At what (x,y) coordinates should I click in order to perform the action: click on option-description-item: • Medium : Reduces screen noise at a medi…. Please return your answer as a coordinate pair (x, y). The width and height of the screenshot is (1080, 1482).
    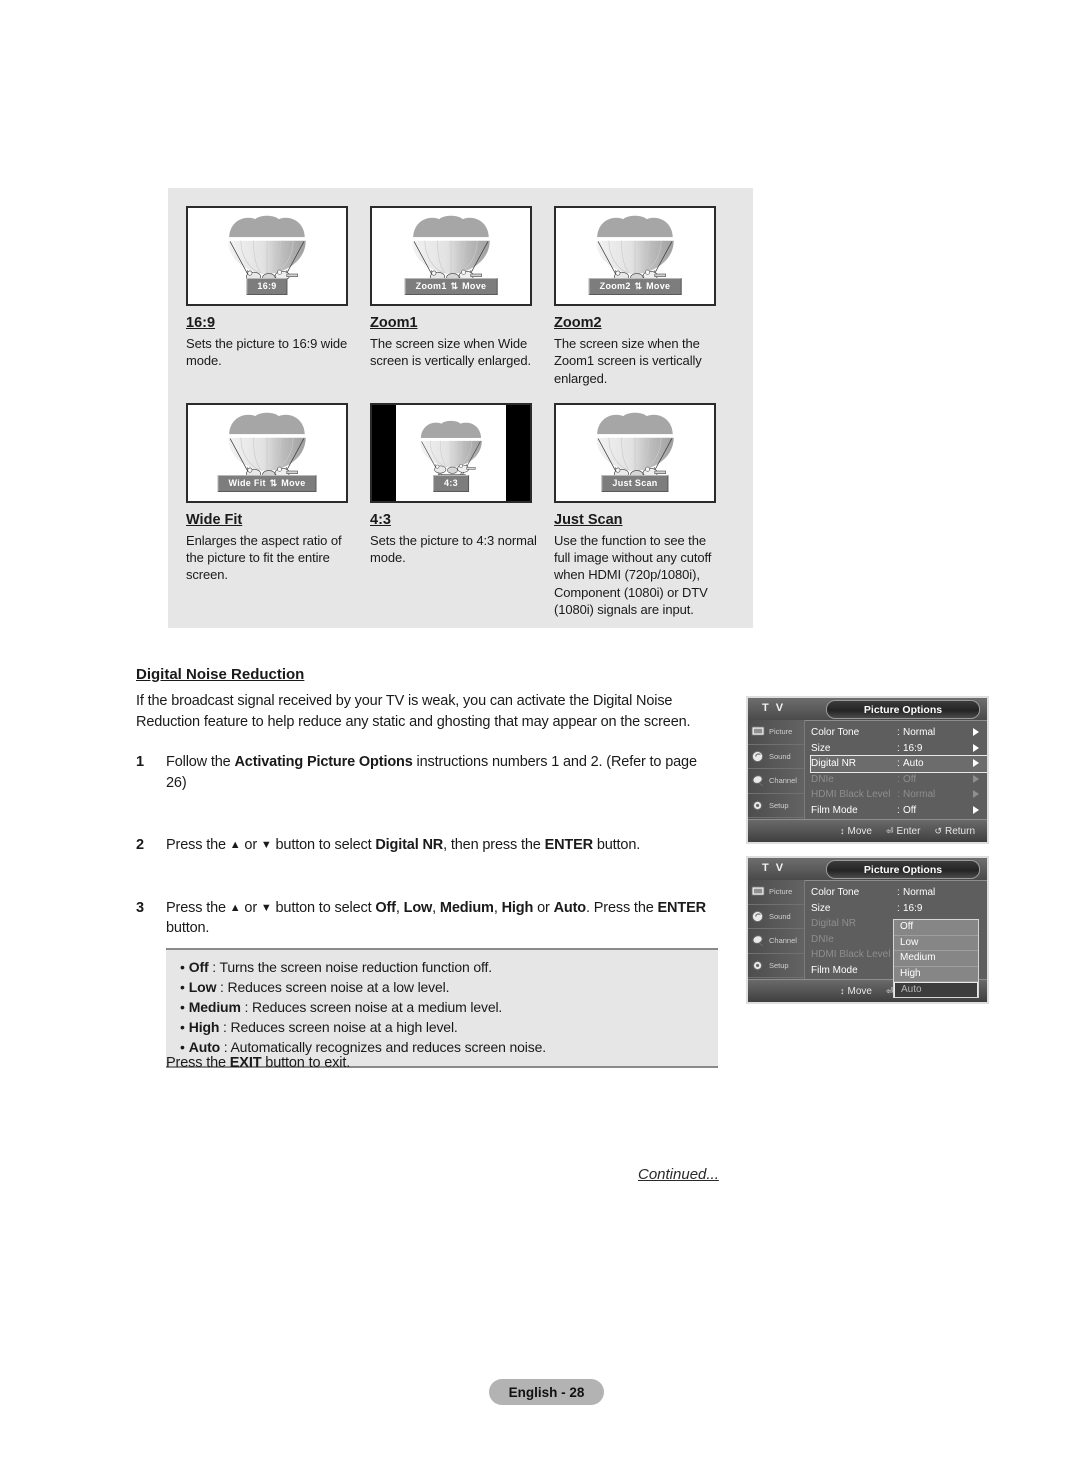
    Looking at the image, I should click on (449, 1008).